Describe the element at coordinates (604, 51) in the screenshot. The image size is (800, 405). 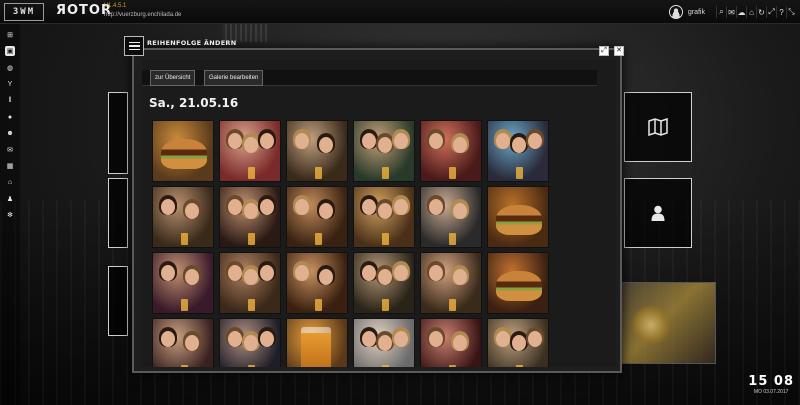
I see `maximize-button: ⤢` at that location.